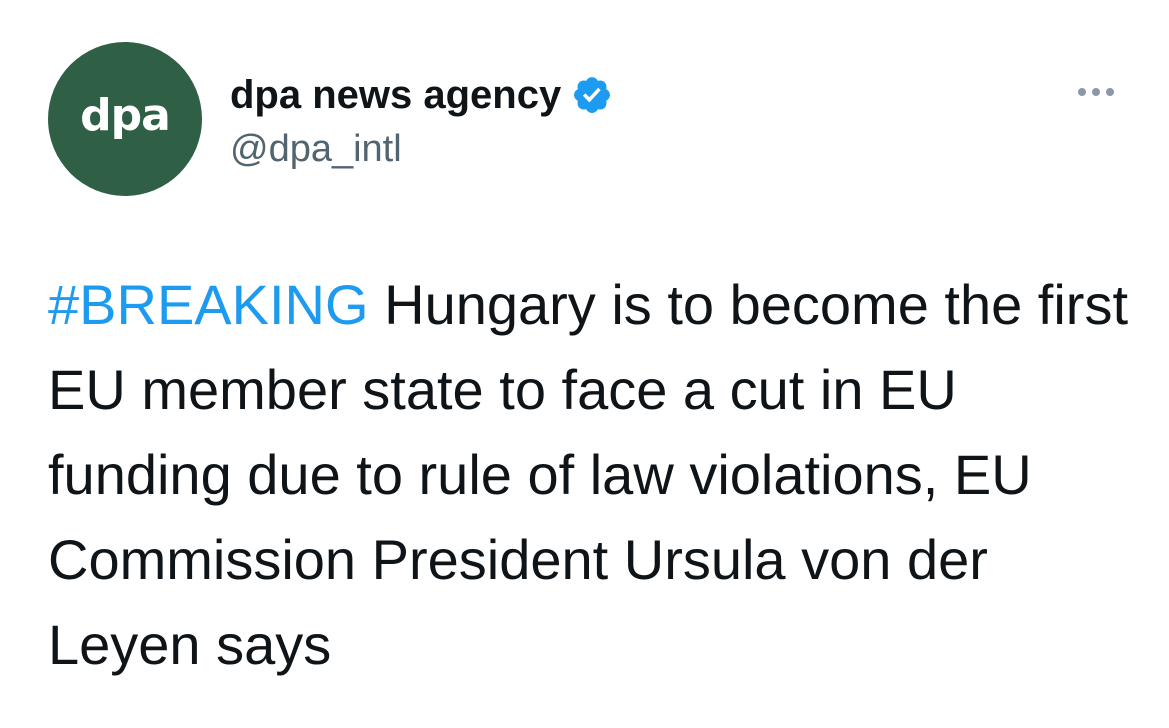 This screenshot has width=1169, height=728. I want to click on author-handle: @dpa_intl, so click(316, 149).